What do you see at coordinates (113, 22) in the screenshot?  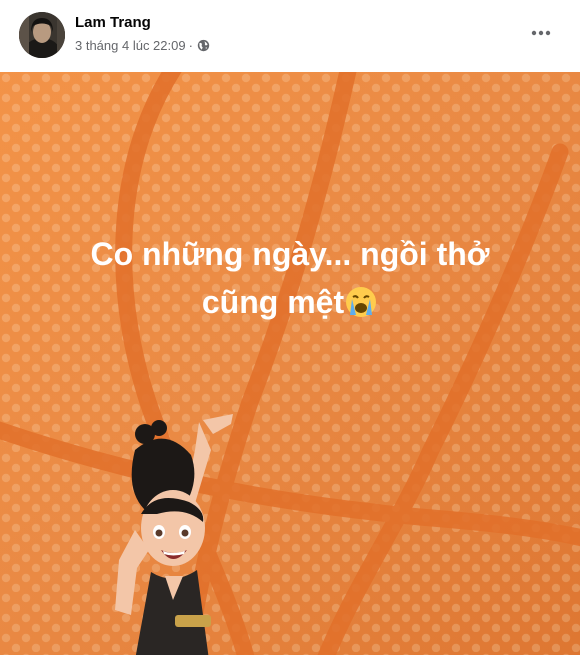 I see `author-name: Lam Trang` at bounding box center [113, 22].